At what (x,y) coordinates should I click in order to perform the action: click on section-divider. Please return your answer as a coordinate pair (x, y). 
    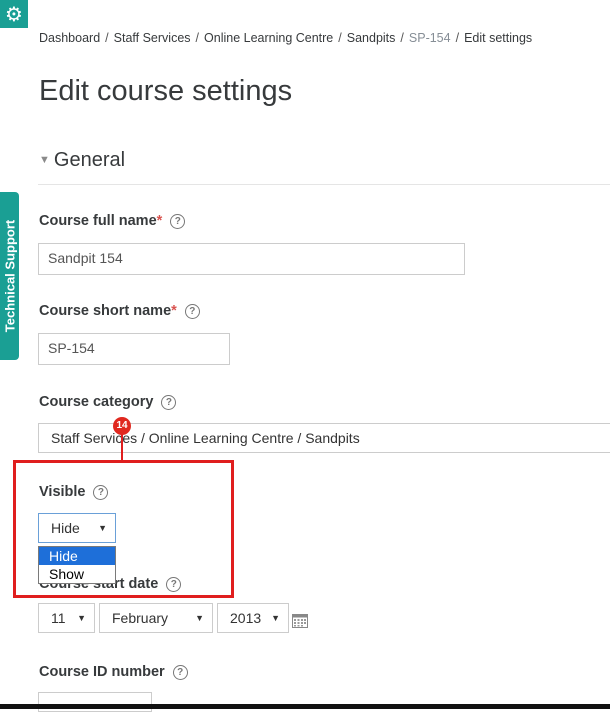
    Looking at the image, I should click on (324, 184).